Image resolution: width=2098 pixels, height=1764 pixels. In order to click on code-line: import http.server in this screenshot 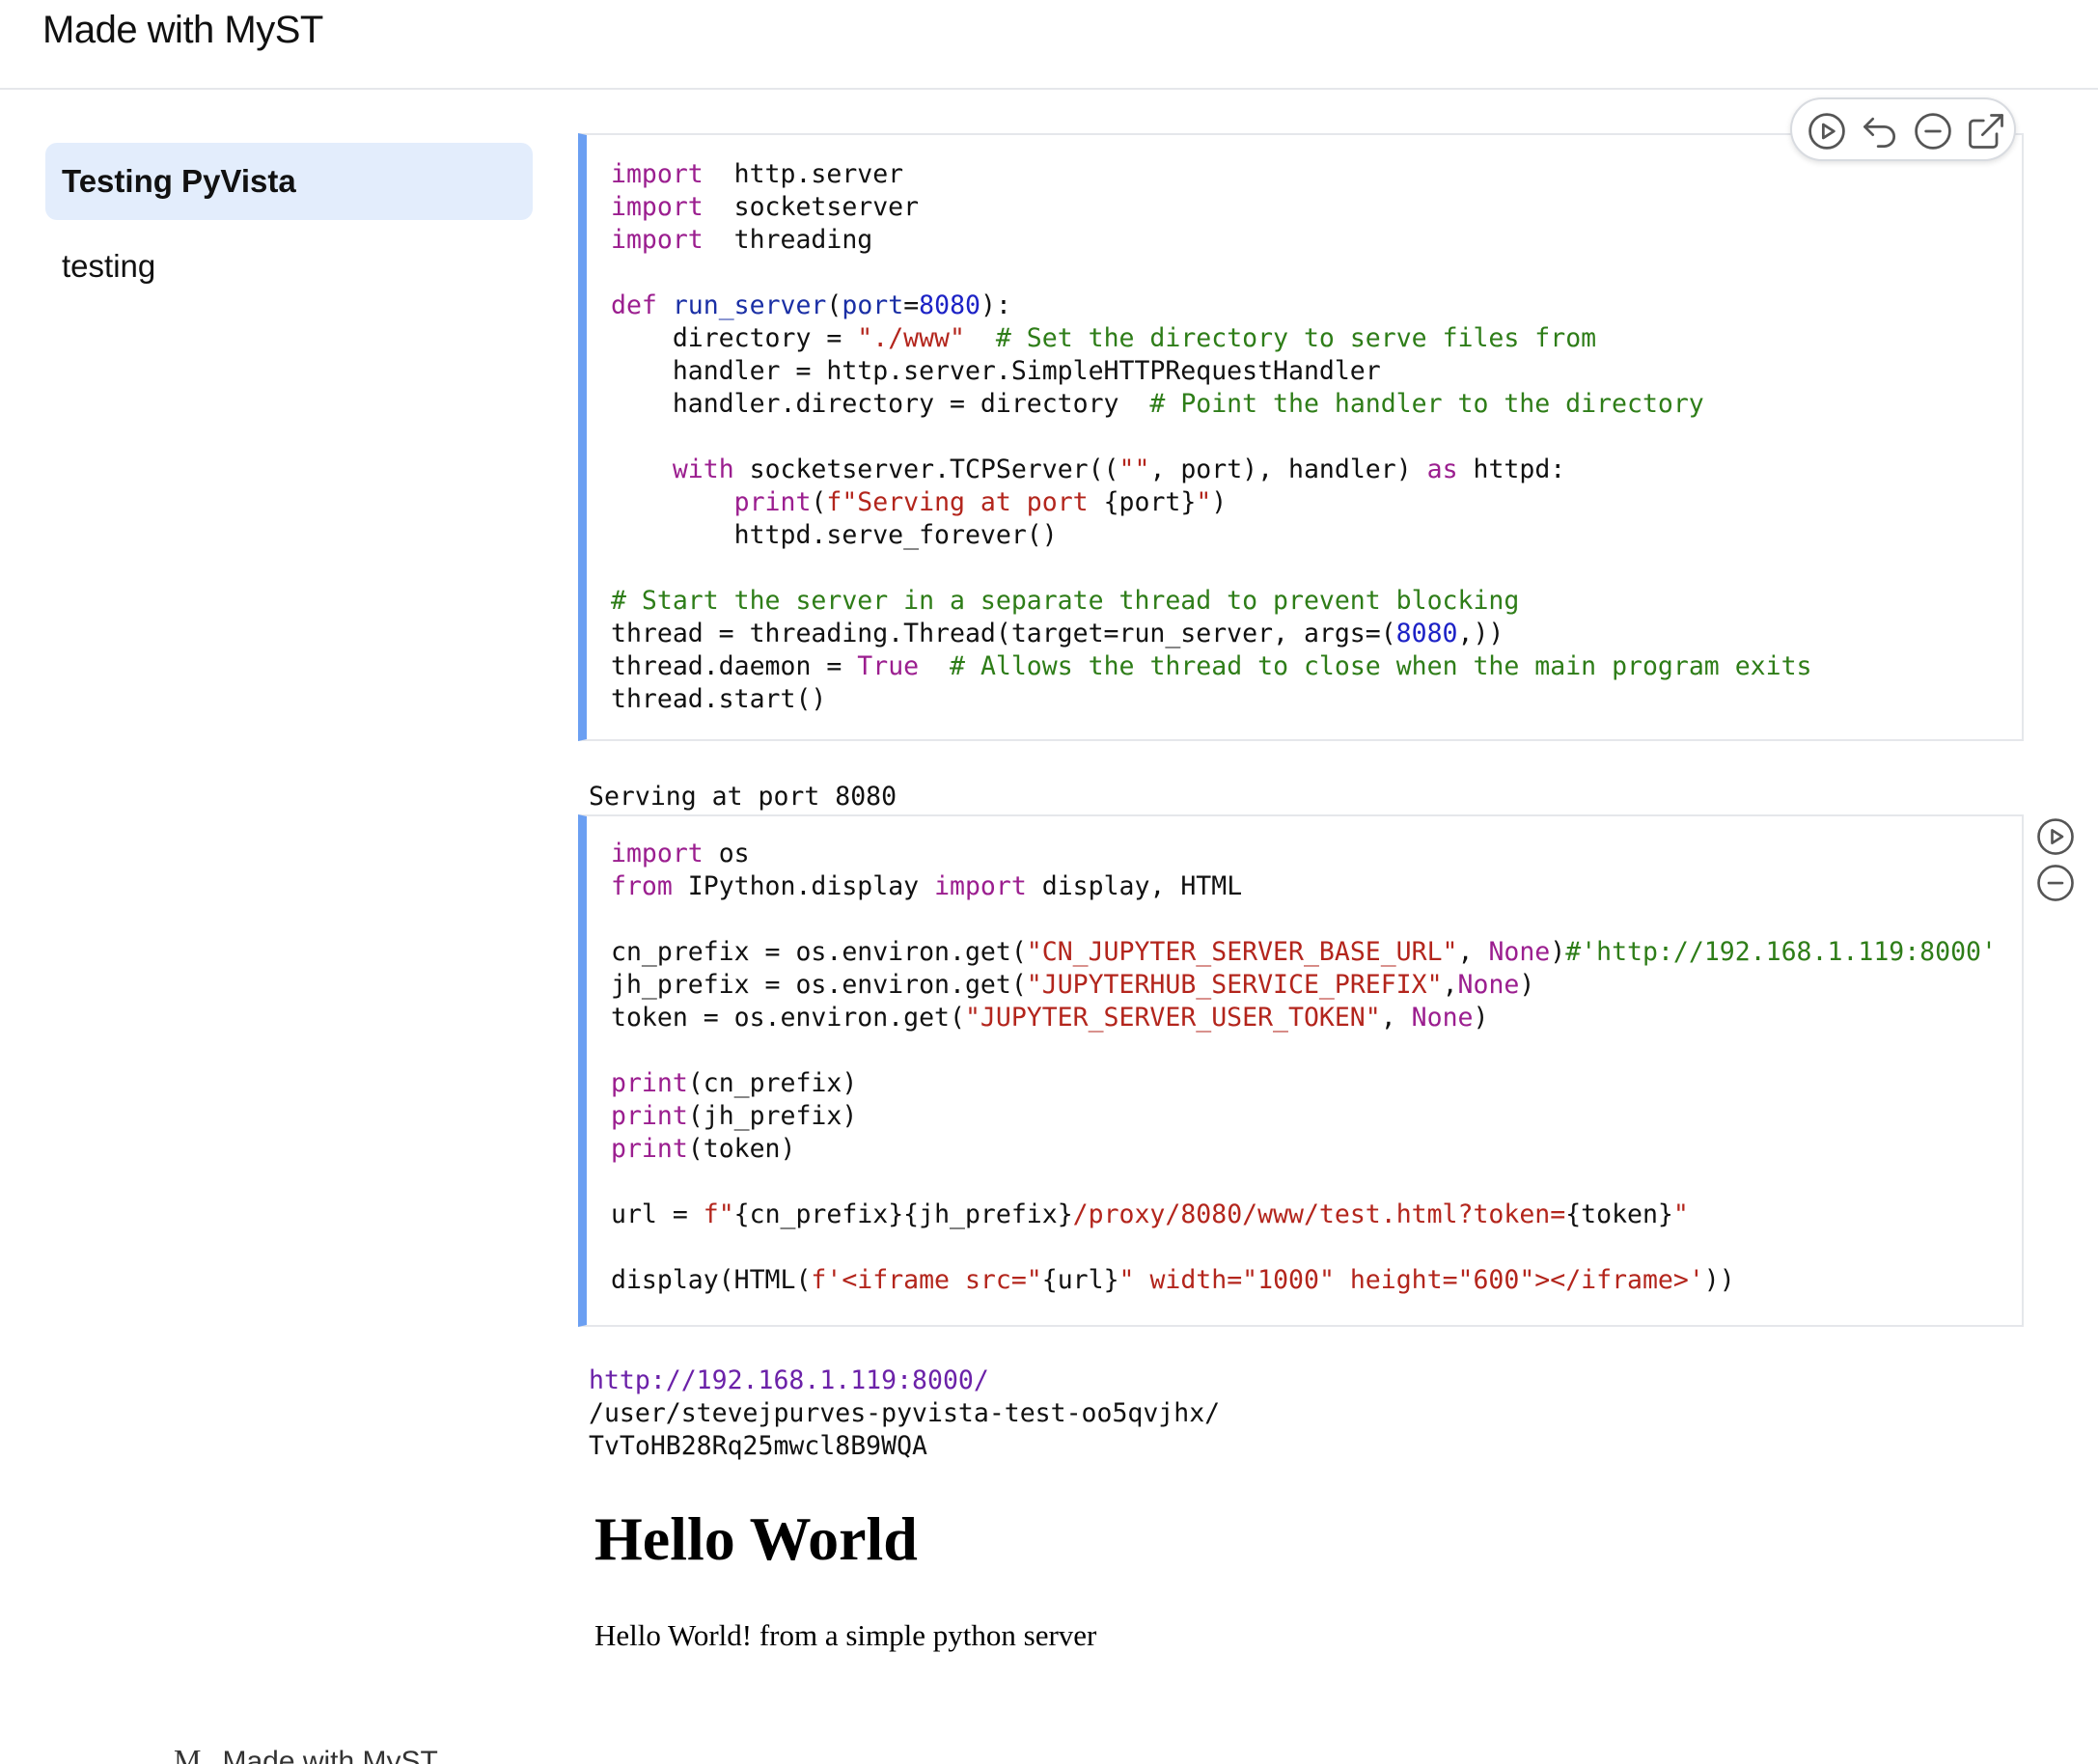, I will do `click(1211, 174)`.